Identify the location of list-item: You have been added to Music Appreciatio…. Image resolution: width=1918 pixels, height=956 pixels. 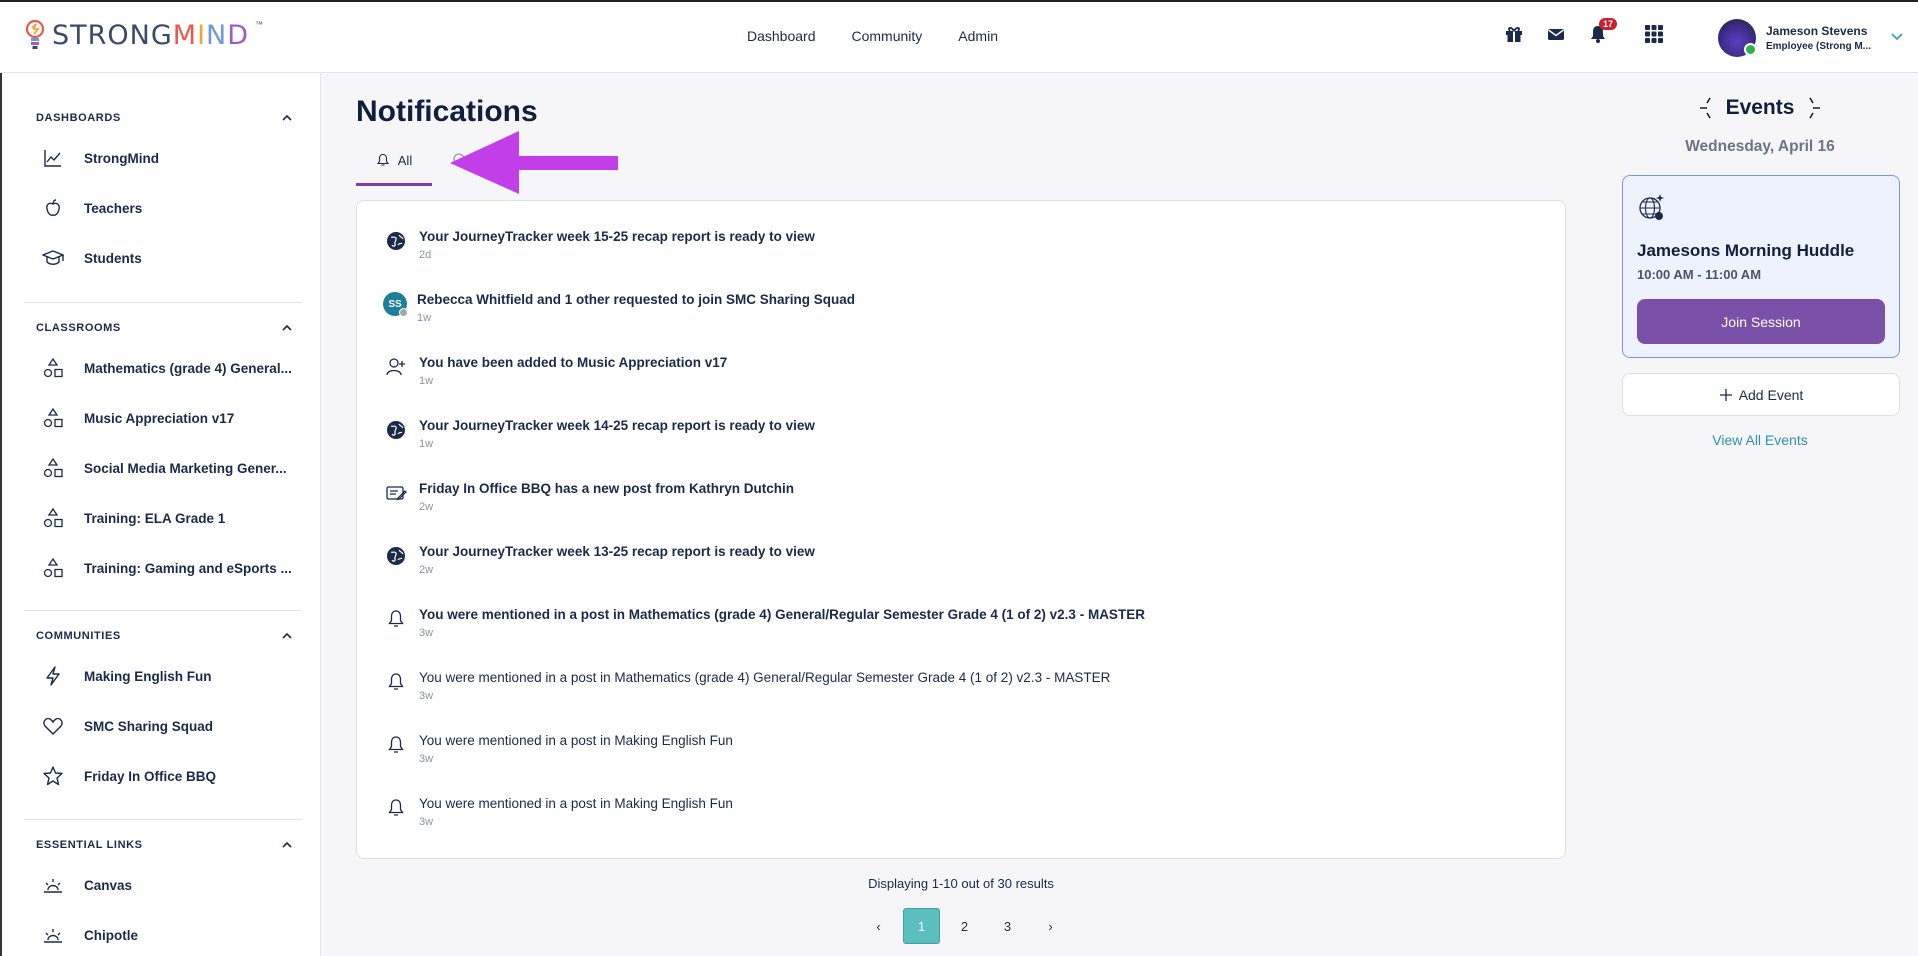
(556, 371).